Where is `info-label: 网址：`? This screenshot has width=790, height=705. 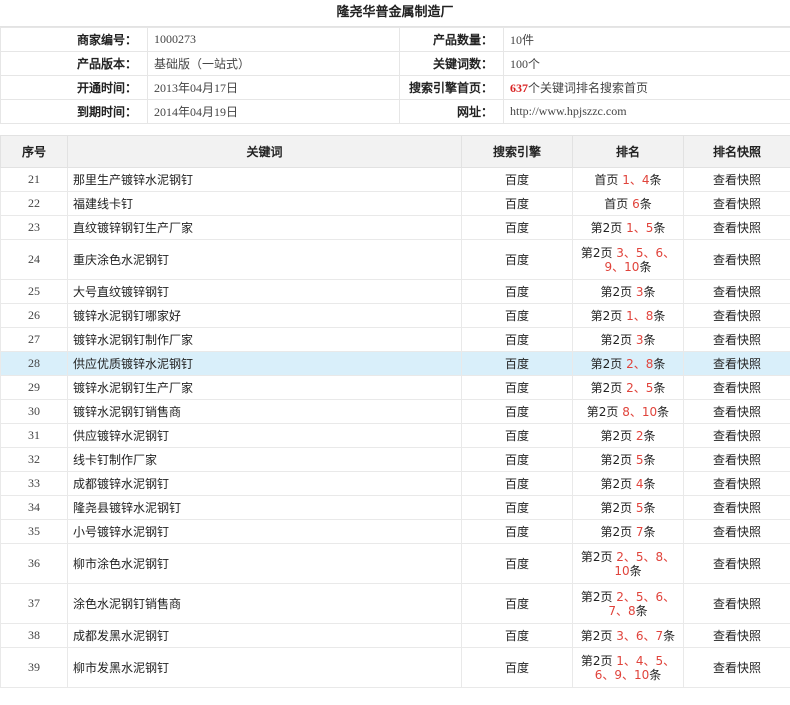 info-label: 网址： is located at coordinates (451, 111).